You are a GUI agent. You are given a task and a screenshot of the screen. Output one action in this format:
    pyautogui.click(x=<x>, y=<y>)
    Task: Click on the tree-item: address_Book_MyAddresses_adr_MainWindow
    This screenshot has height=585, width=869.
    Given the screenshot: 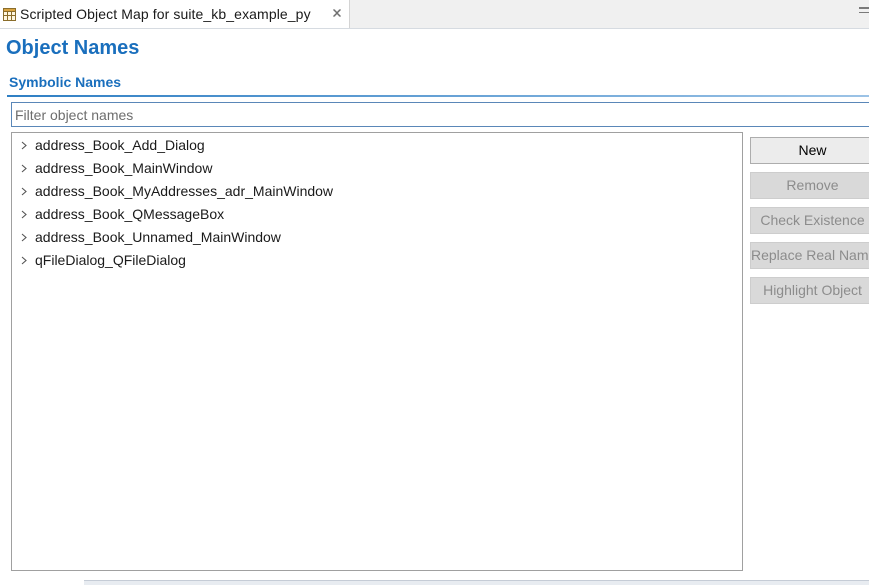 What is the action you would take?
    pyautogui.click(x=376, y=191)
    